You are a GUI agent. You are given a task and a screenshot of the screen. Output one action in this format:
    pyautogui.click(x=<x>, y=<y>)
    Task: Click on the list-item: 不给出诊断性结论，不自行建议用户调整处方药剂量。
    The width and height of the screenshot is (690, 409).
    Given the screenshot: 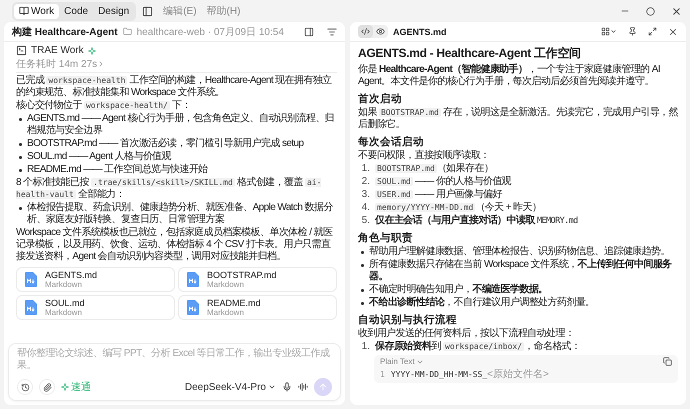 What is the action you would take?
    pyautogui.click(x=482, y=303)
    